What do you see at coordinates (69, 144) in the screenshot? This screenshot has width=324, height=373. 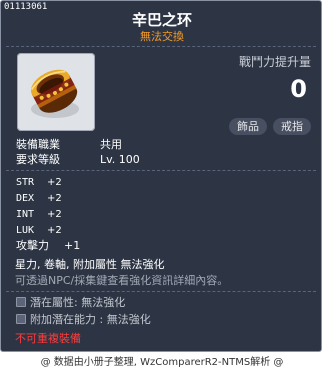 I see `class-row: 裝備職業 共用` at bounding box center [69, 144].